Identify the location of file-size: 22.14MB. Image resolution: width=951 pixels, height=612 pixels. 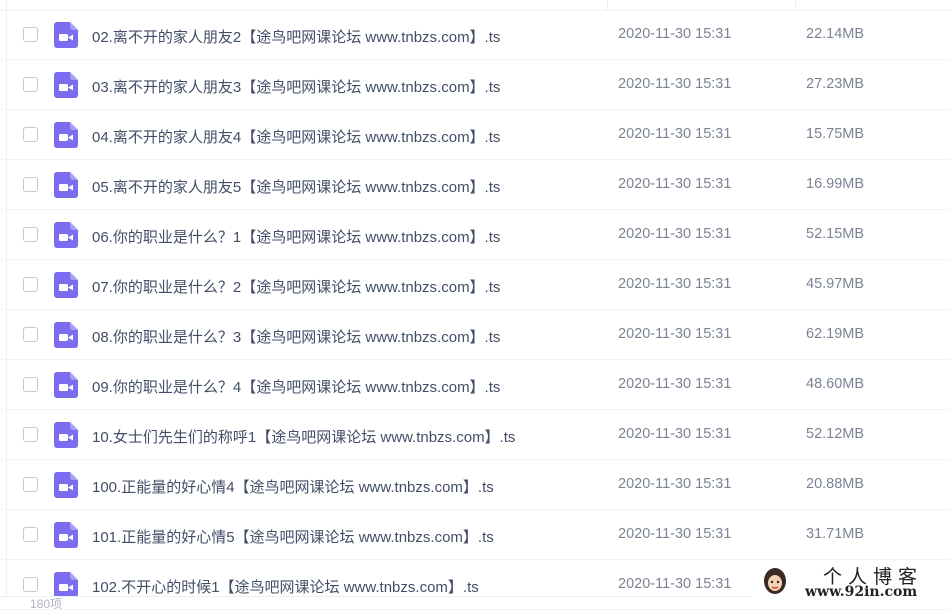
(835, 34).